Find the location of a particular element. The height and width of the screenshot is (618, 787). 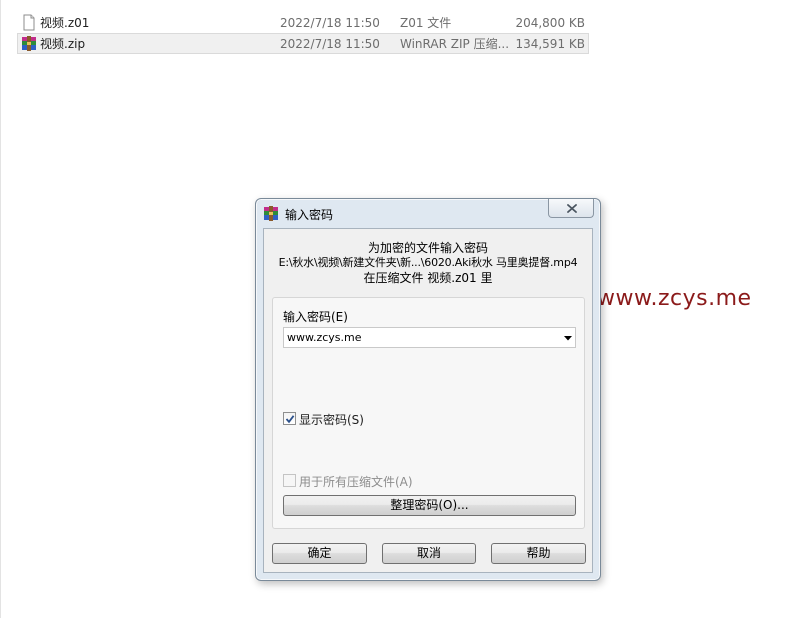

password-combobox: www.zcys.me is located at coordinates (429, 337).